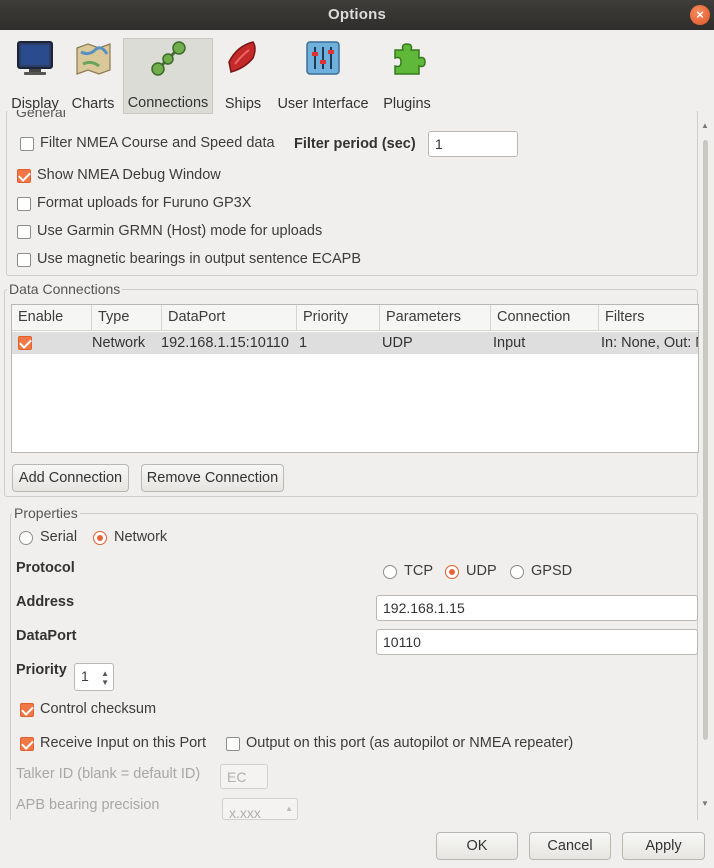 Image resolution: width=714 pixels, height=868 pixels. I want to click on magnetic-checkbox, so click(24, 260).